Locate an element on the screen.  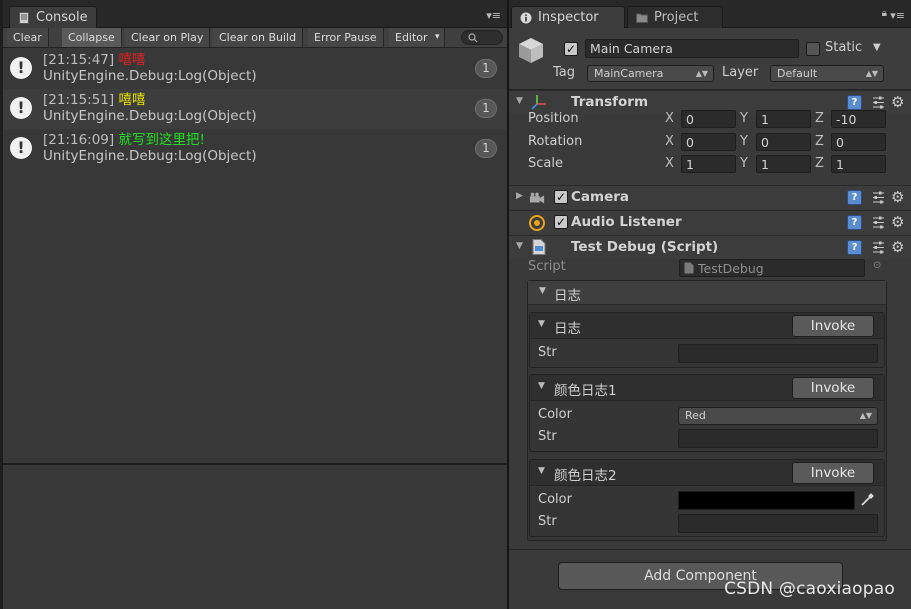
layer-label: Layer is located at coordinates (740, 72).